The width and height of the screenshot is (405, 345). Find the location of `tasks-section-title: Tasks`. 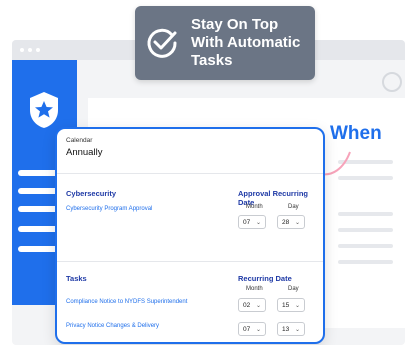

tasks-section-title: Tasks is located at coordinates (76, 278).